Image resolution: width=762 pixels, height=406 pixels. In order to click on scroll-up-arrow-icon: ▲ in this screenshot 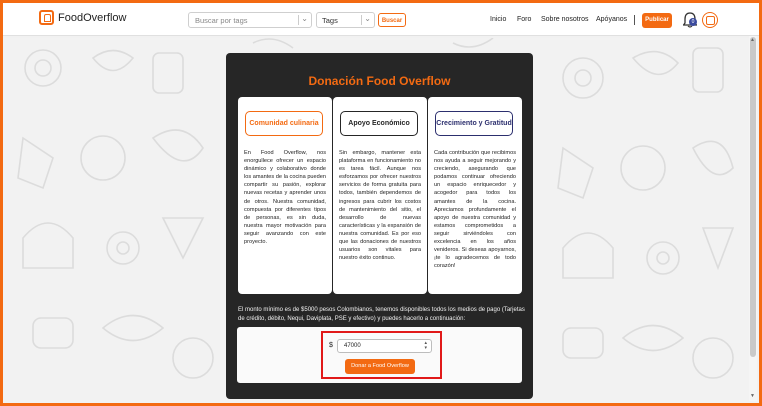, I will do `click(752, 40)`.